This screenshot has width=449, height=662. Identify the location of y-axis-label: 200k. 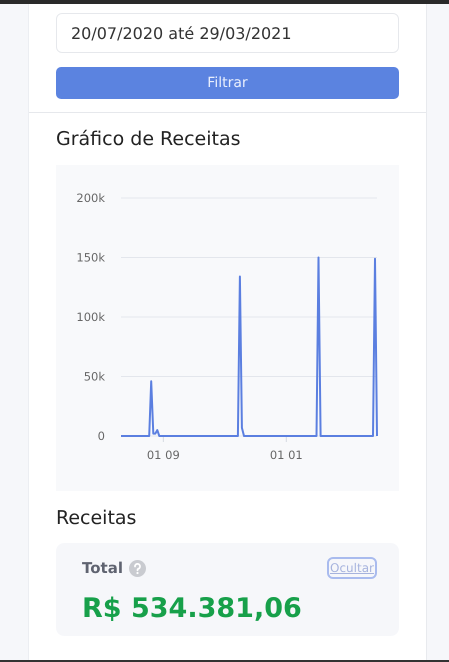
(90, 198).